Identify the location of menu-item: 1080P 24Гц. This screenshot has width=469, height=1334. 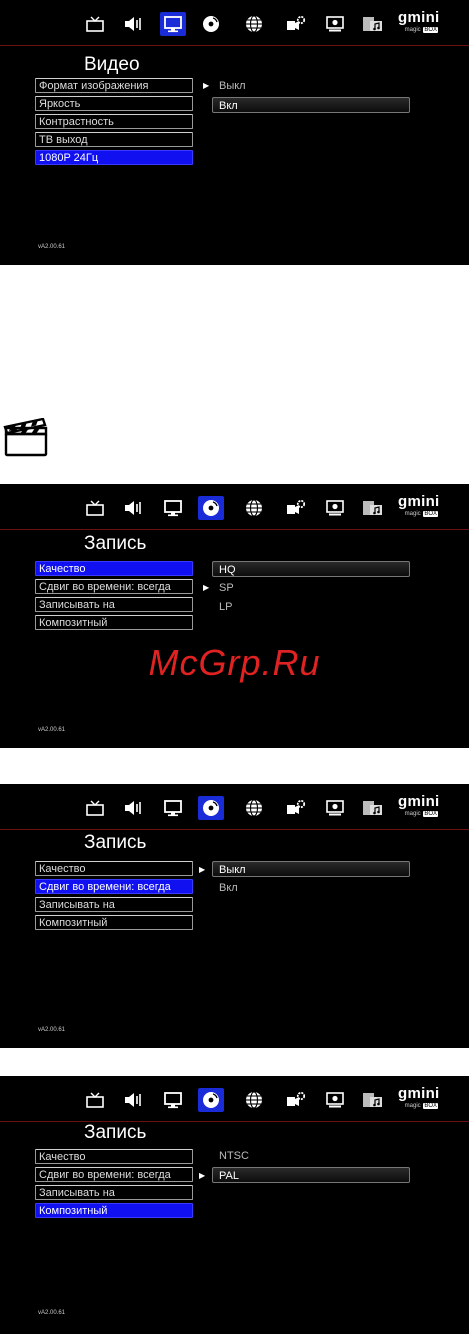
(114, 157).